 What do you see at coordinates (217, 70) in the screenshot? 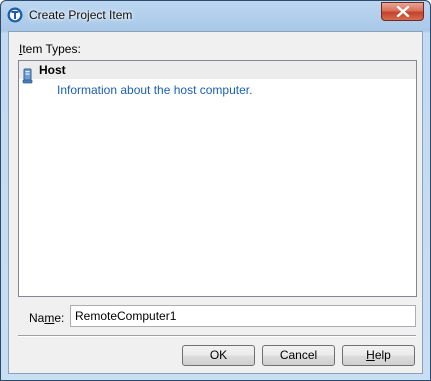
I see `list-item-header-band` at bounding box center [217, 70].